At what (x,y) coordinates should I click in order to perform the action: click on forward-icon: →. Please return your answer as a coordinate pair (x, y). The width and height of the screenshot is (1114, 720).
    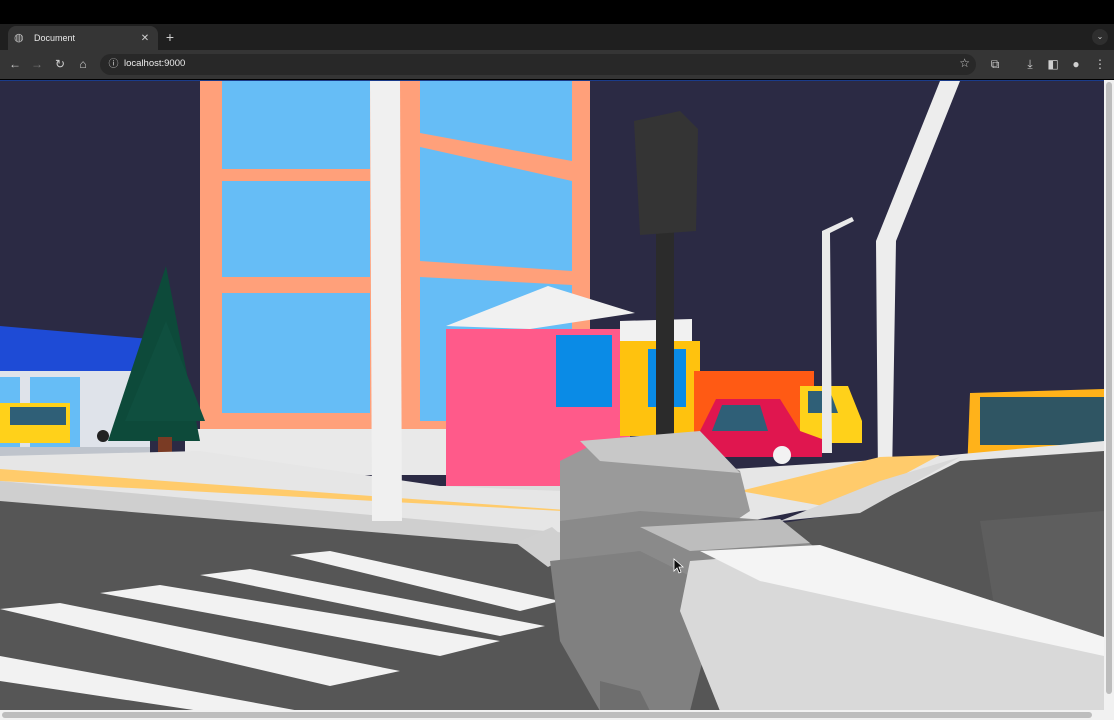
    Looking at the image, I should click on (37, 64).